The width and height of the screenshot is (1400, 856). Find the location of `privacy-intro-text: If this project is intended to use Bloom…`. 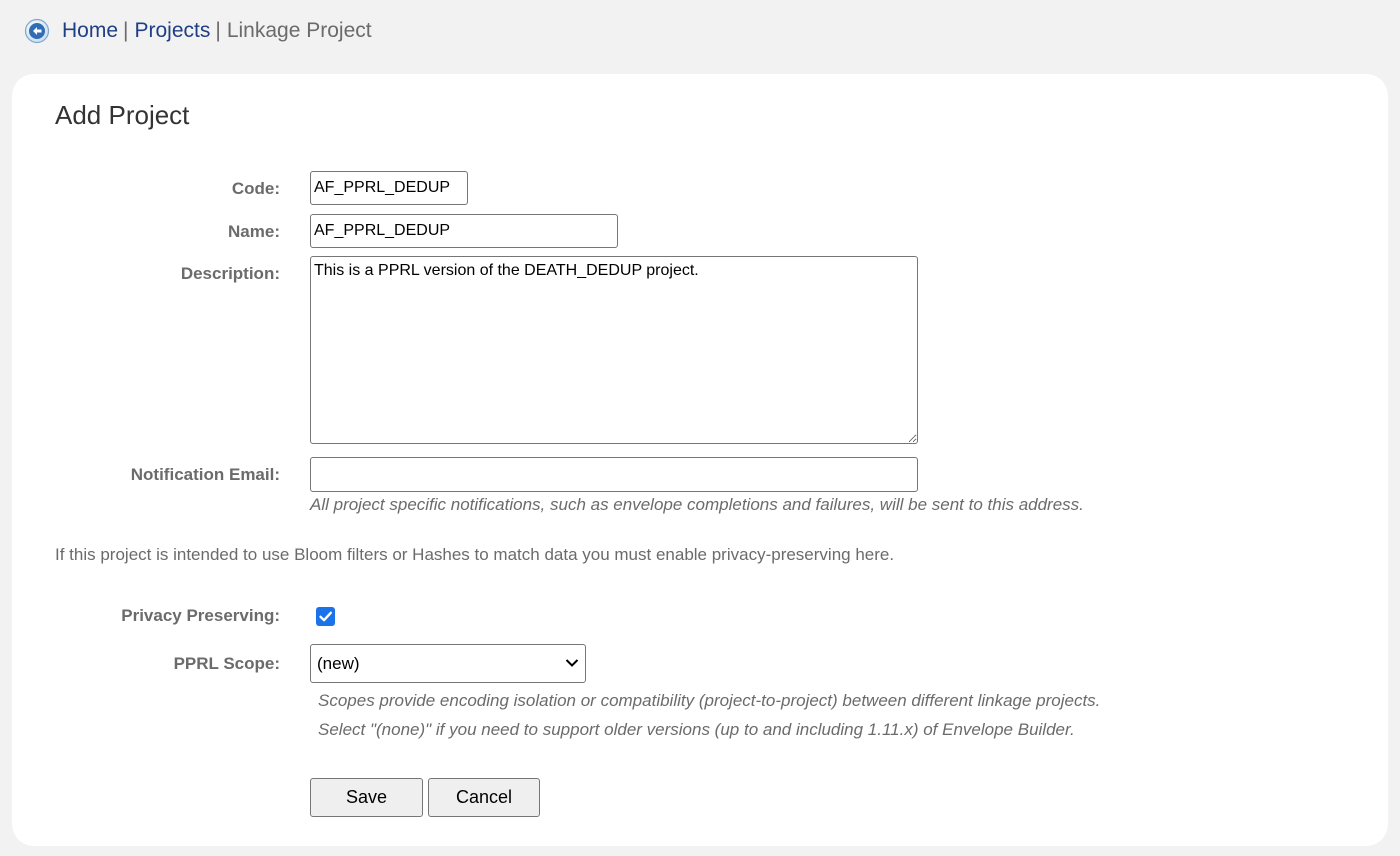

privacy-intro-text: If this project is intended to use Bloom… is located at coordinates (475, 554).